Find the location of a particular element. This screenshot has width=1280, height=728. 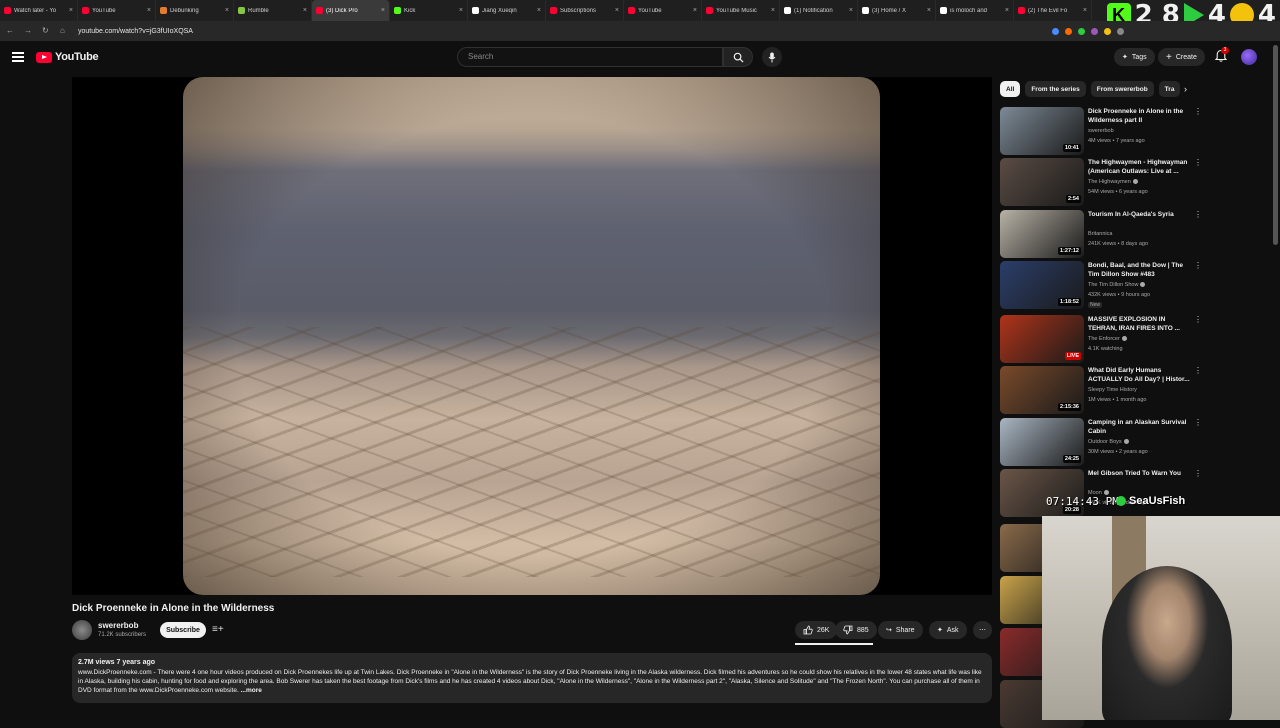

subscribe-button: Subscribe is located at coordinates (183, 630).